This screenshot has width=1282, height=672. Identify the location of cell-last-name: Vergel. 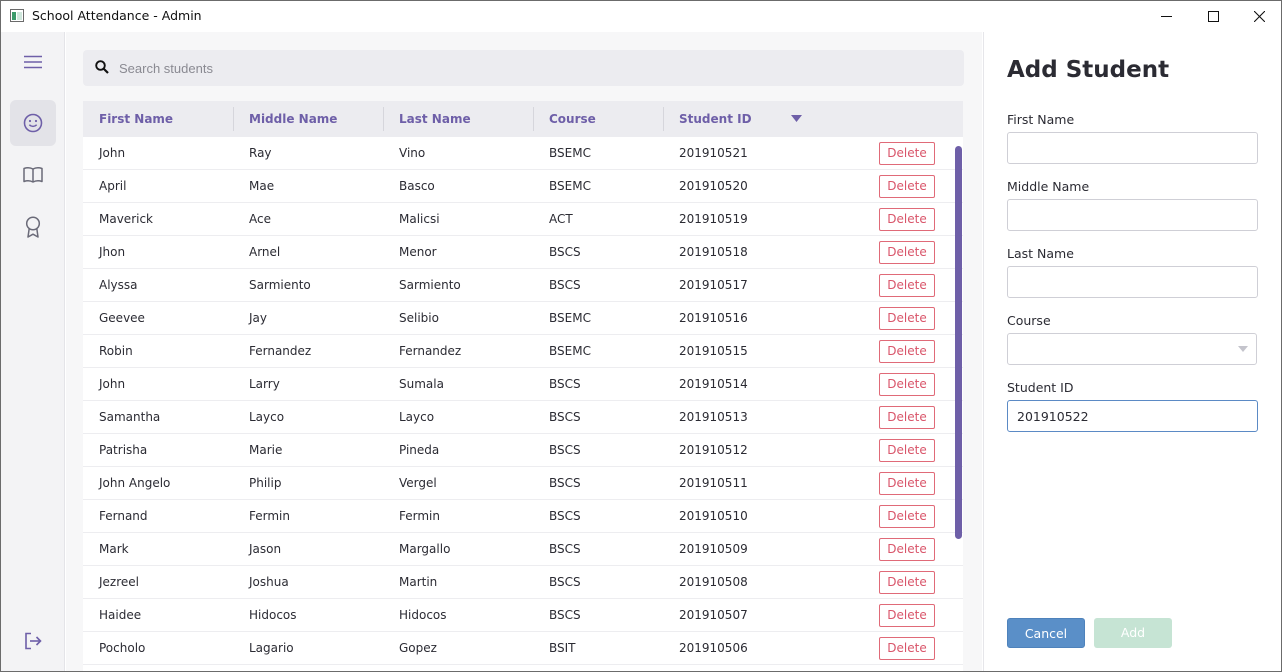
(418, 483).